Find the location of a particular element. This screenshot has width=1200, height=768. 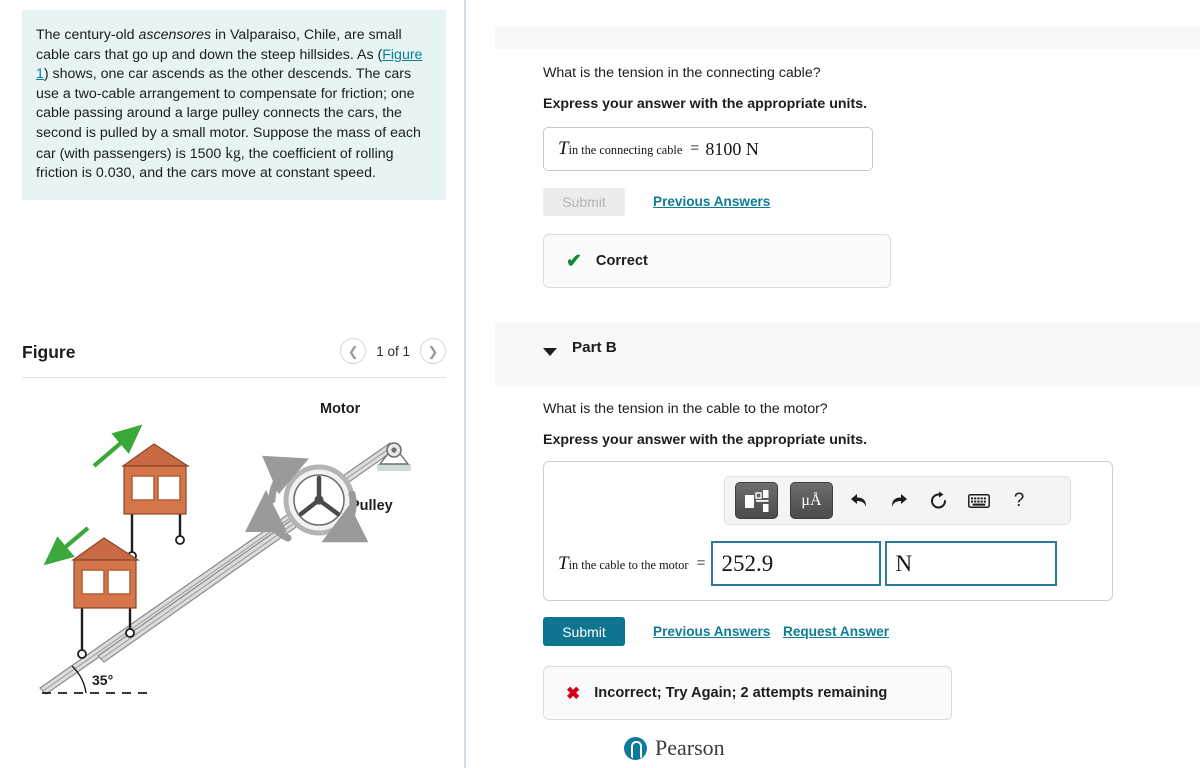

angle-label: 35° is located at coordinates (102, 680).